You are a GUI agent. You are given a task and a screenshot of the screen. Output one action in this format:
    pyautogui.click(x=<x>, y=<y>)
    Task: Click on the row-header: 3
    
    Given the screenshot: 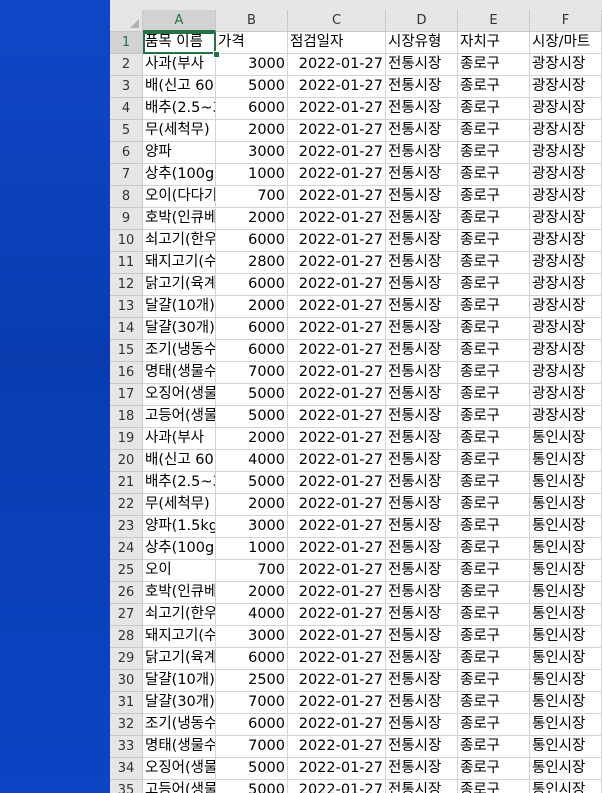 What is the action you would take?
    pyautogui.click(x=126, y=87)
    